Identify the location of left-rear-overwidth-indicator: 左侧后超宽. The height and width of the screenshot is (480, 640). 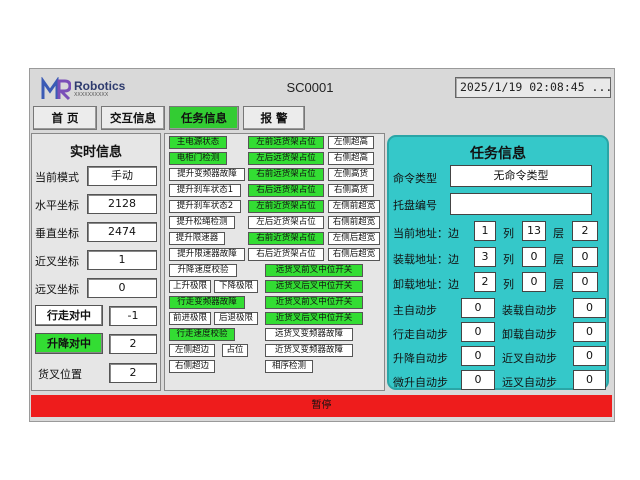
(354, 238).